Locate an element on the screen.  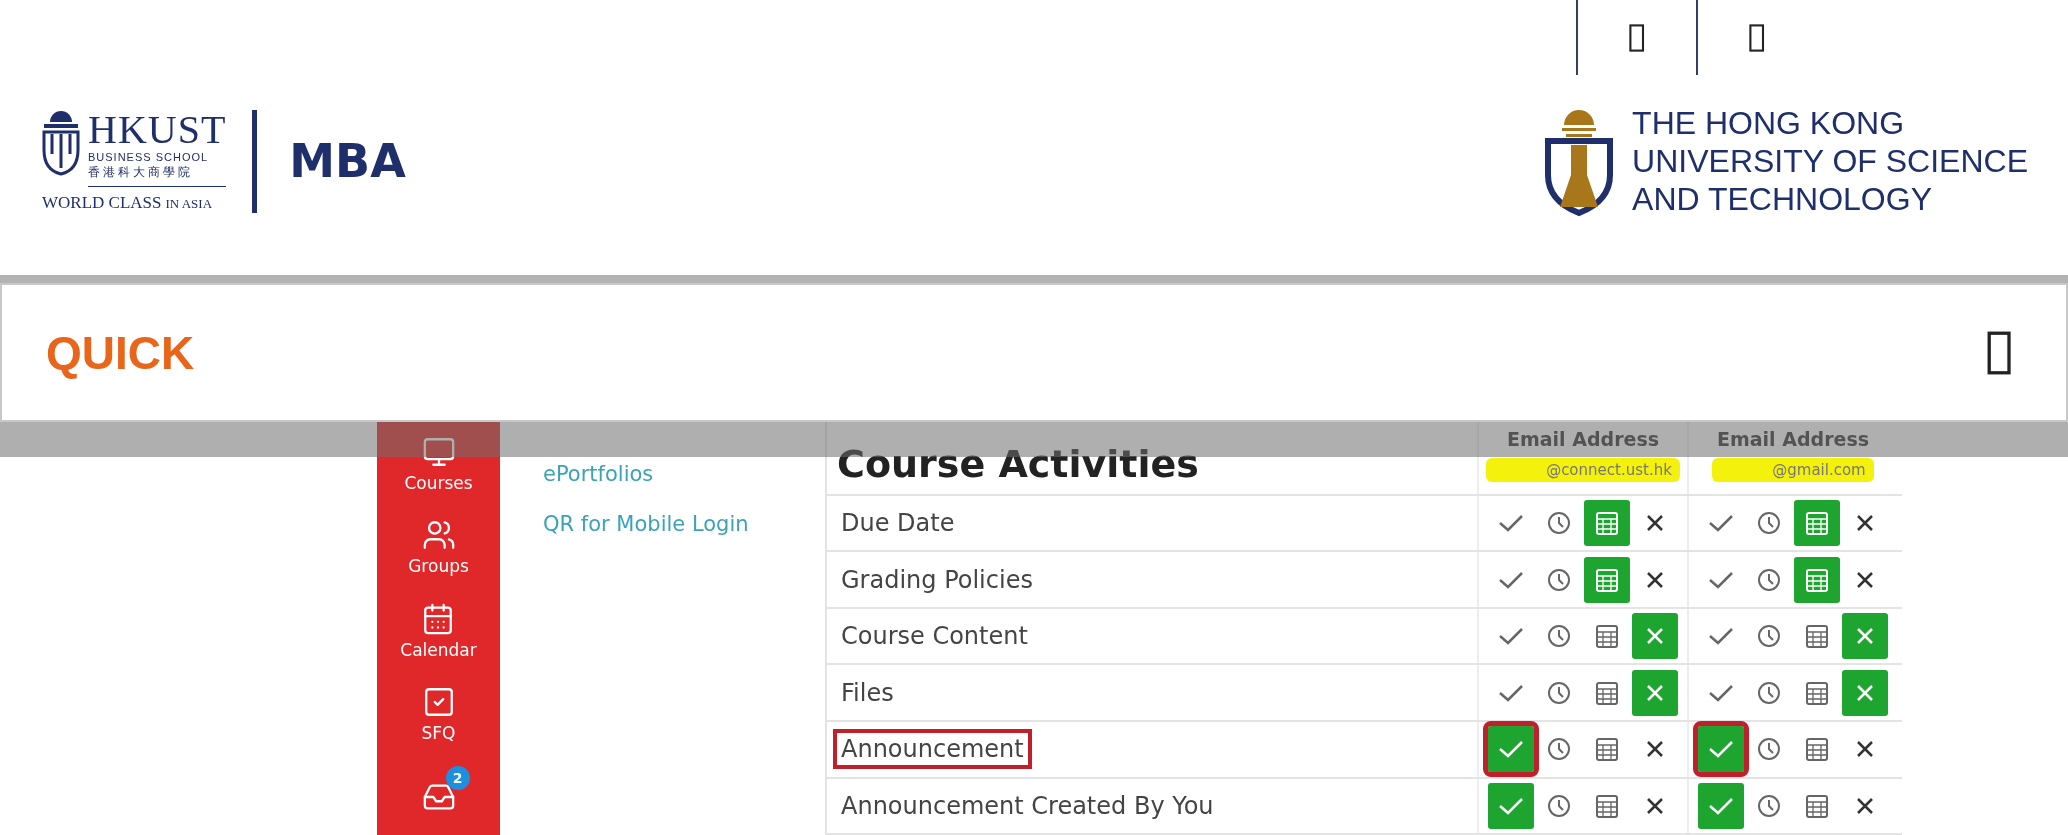
table-title: Course Activities is located at coordinates (1018, 464).